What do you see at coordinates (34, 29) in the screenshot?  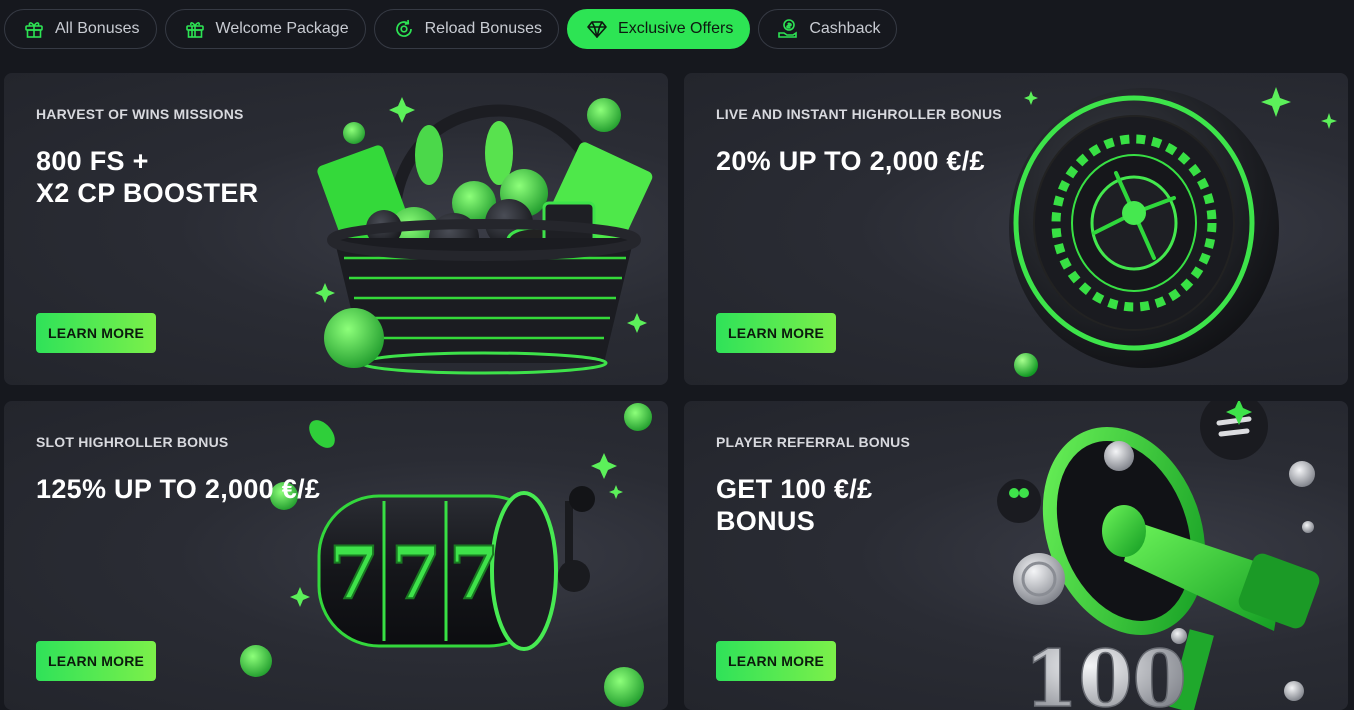 I see `gift-icon` at bounding box center [34, 29].